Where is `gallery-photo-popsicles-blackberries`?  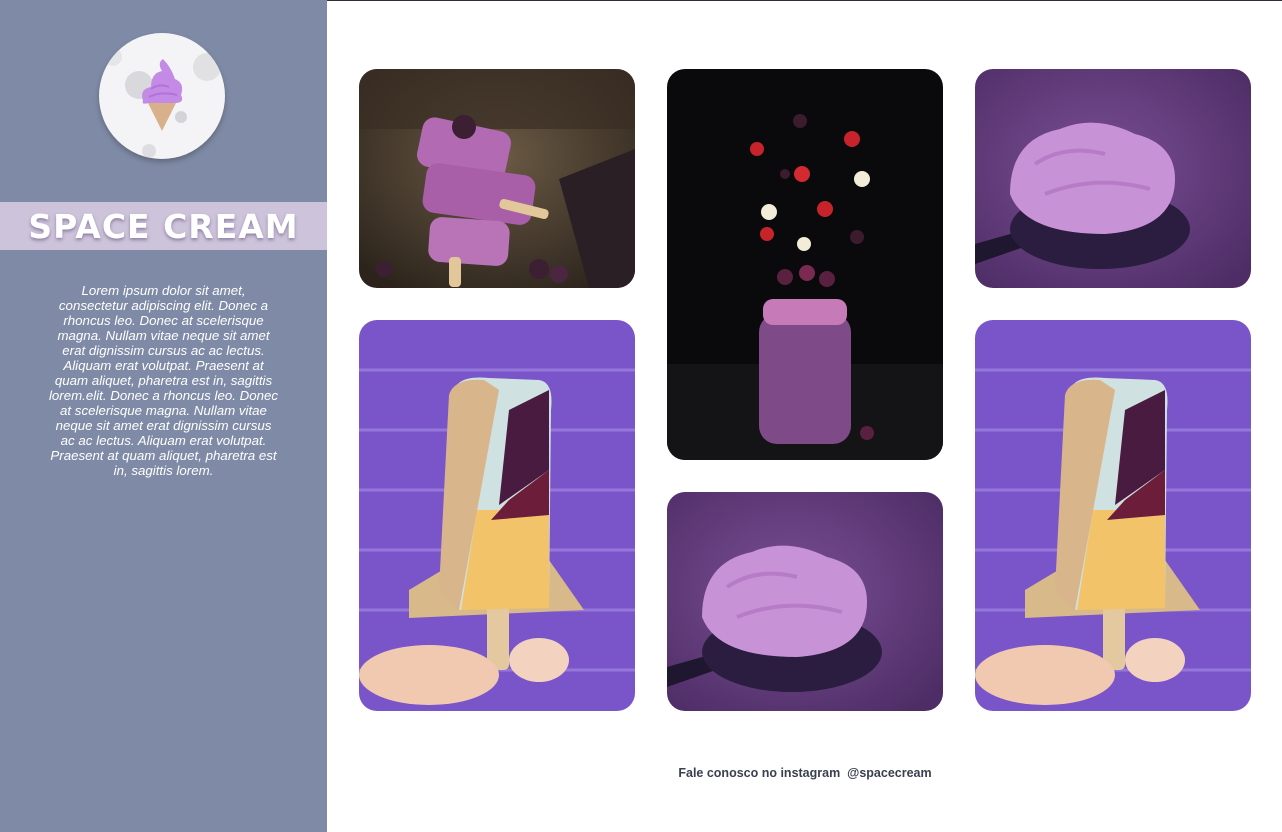
gallery-photo-popsicles-blackberries is located at coordinates (497, 178).